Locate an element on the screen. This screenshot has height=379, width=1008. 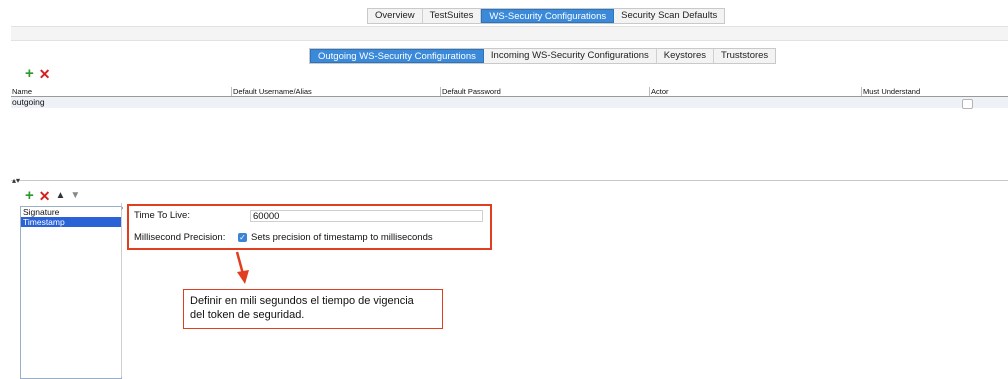
must-understand-checkbox is located at coordinates (967, 104).